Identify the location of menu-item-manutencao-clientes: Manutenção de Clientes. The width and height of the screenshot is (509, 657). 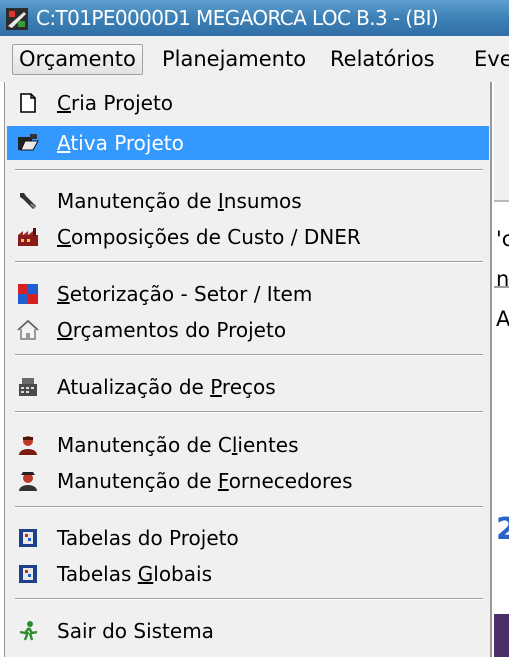
(248, 445).